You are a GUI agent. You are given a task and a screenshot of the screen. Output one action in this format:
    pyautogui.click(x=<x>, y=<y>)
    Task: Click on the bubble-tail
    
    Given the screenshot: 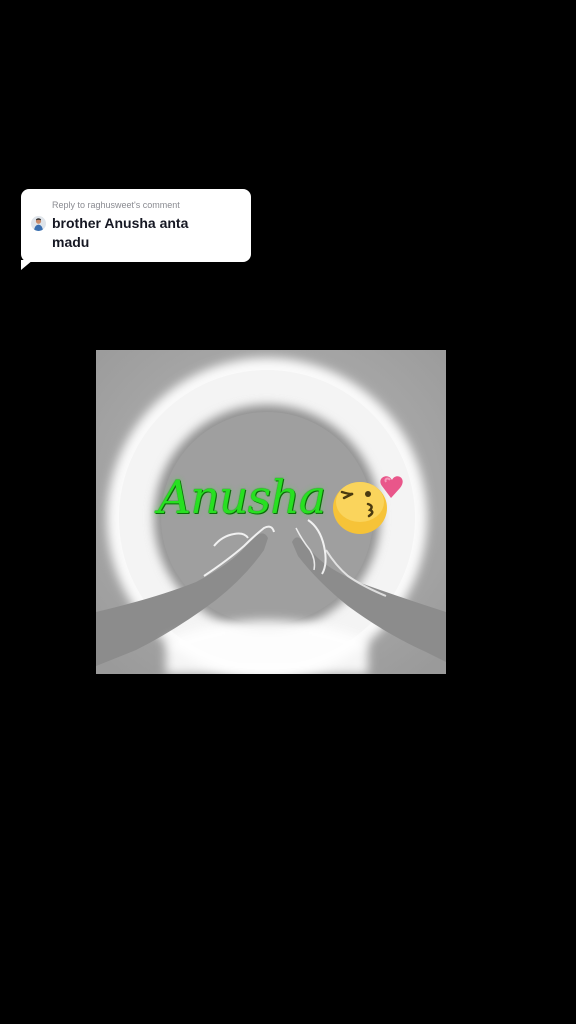 What is the action you would take?
    pyautogui.click(x=27, y=265)
    